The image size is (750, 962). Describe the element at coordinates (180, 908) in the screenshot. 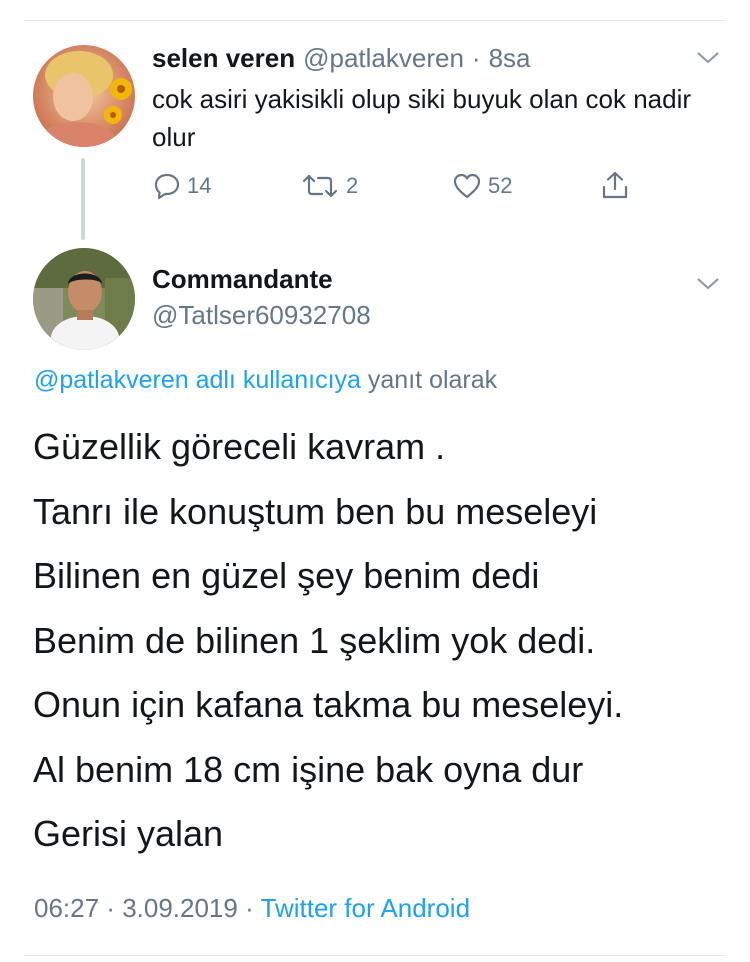

I see `tweet-date: 3.09.2019` at that location.